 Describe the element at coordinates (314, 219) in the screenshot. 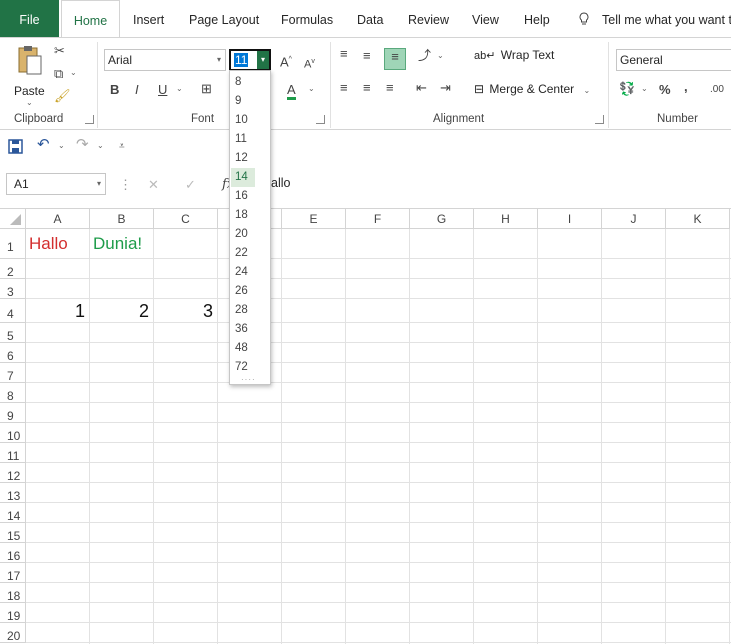

I see `column-header: E` at that location.